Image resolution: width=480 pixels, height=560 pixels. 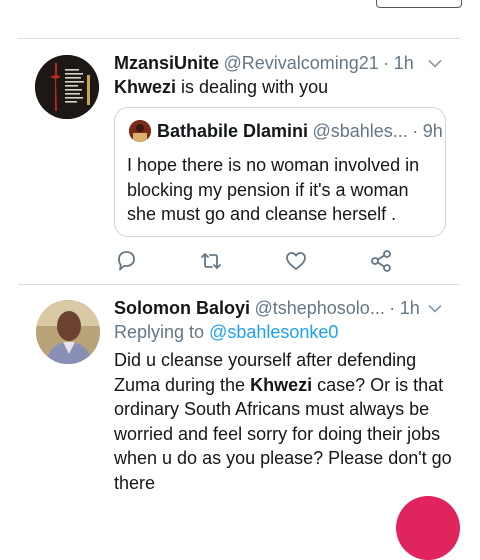 What do you see at coordinates (211, 261) in the screenshot?
I see `retweet-icon` at bounding box center [211, 261].